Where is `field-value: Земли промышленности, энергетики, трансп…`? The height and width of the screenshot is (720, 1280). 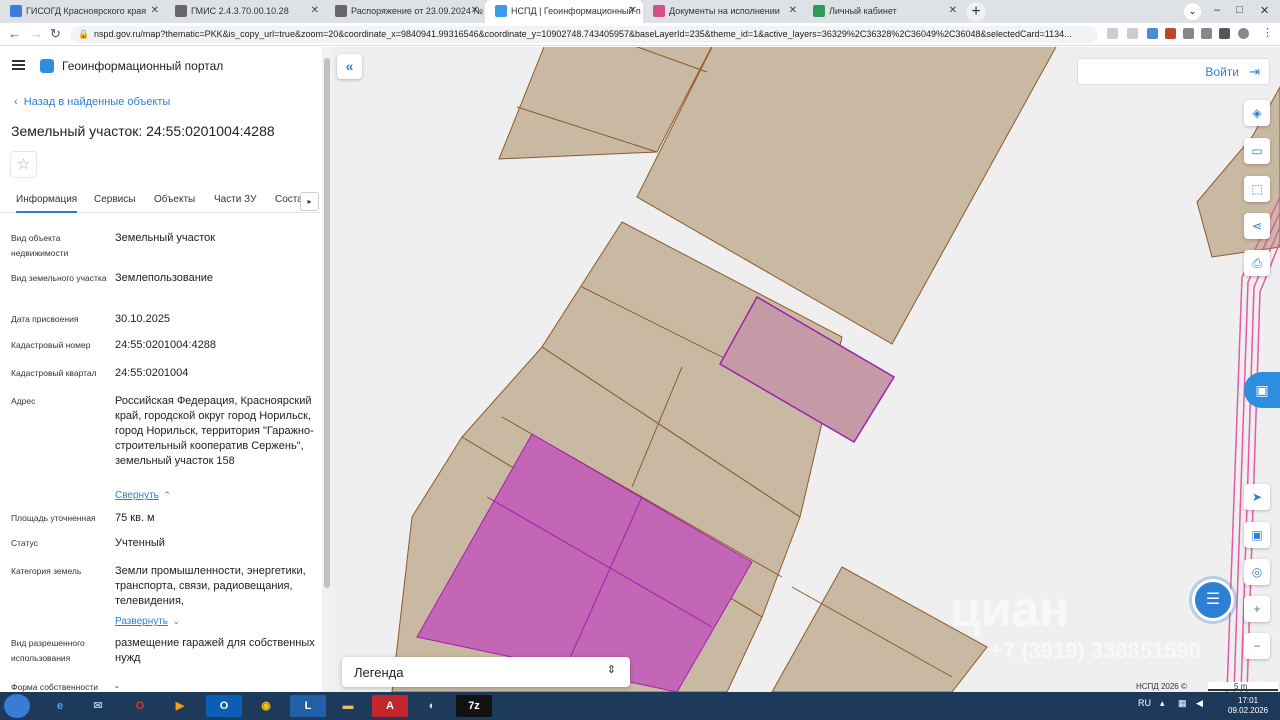
field-value: Земли промышленности, энергетики, трансп… is located at coordinates (210, 586).